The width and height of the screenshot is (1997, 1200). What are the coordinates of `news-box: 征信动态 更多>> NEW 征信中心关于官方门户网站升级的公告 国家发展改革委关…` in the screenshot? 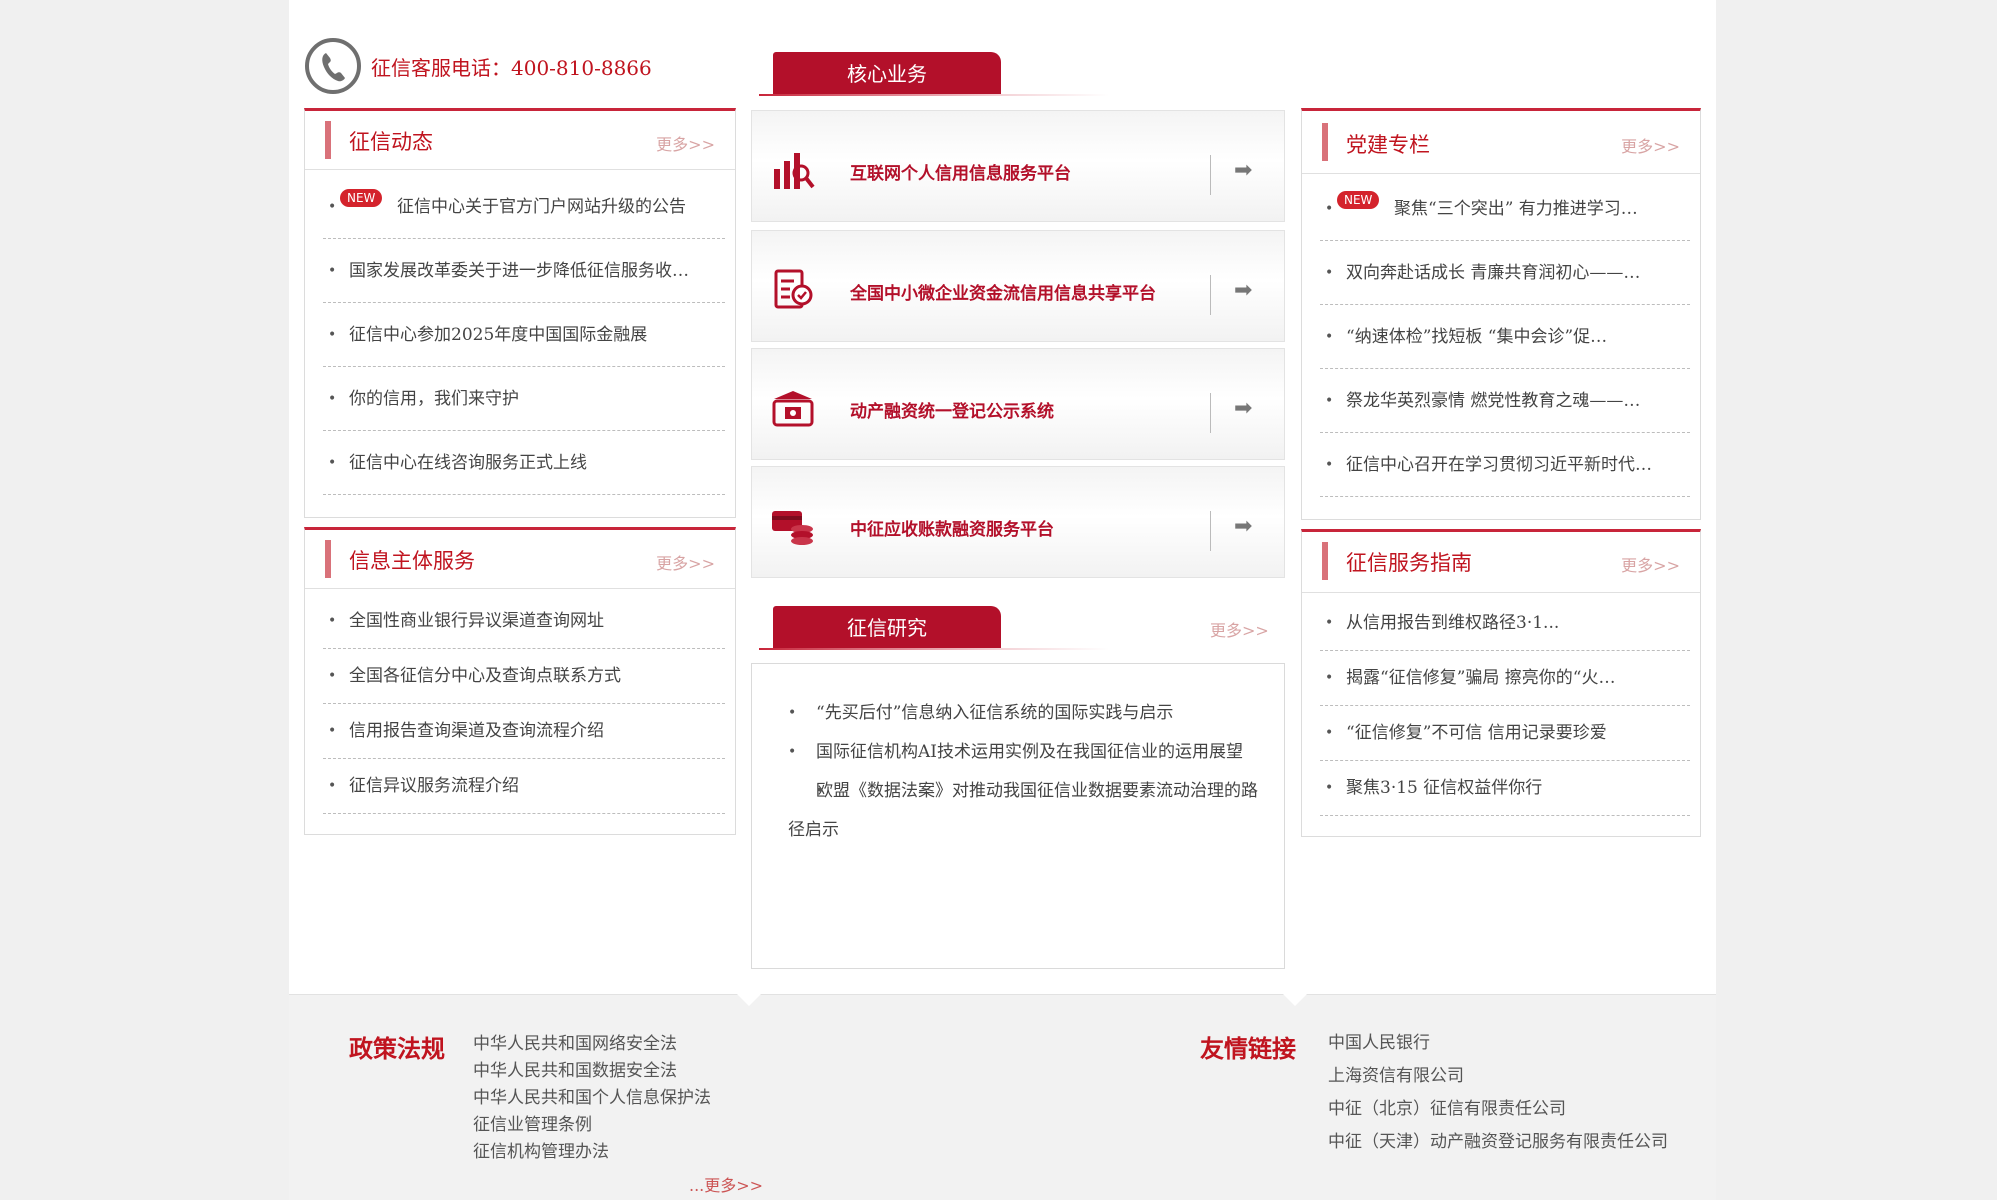 It's located at (520, 313).